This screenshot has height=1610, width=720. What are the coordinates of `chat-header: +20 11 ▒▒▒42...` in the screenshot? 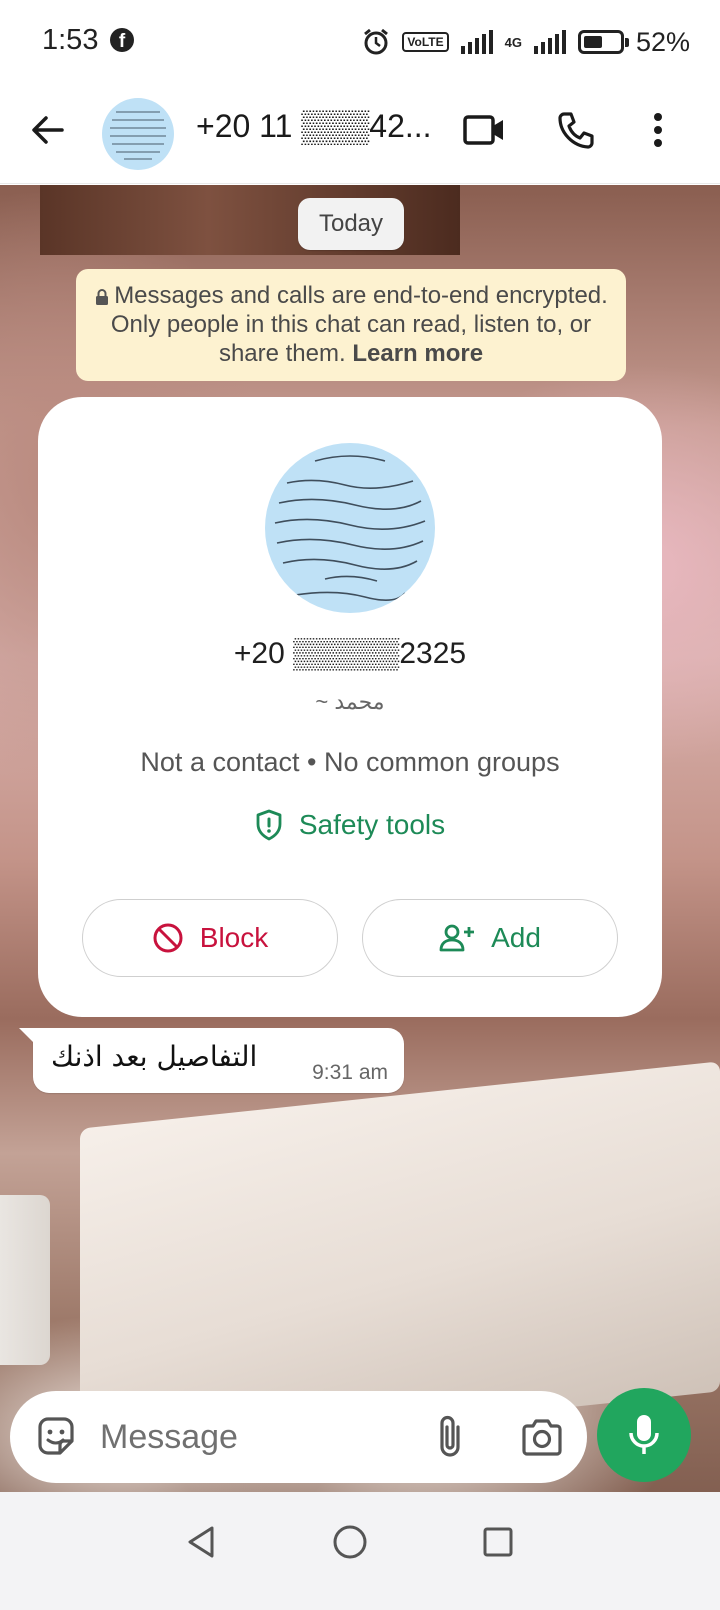 It's located at (360, 134).